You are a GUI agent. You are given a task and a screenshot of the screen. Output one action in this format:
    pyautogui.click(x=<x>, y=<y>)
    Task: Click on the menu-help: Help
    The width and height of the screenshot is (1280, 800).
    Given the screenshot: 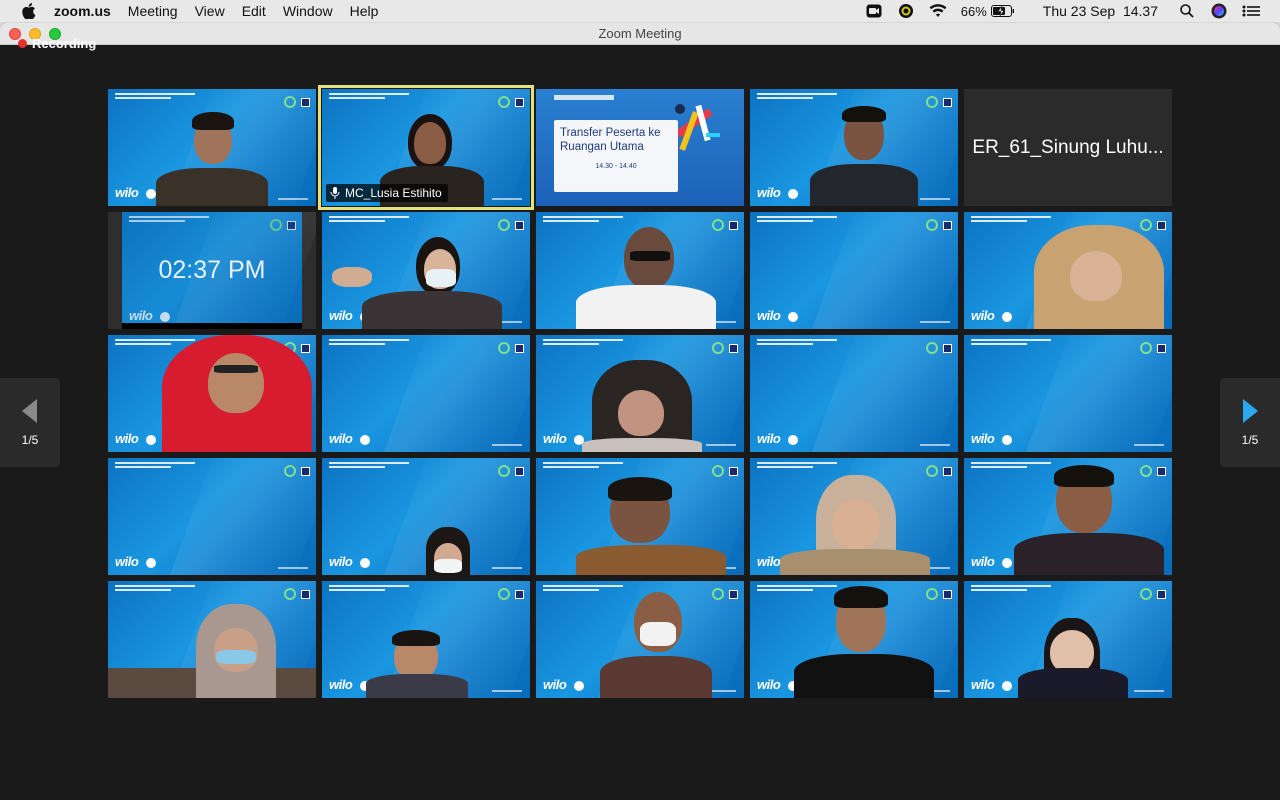 What is the action you would take?
    pyautogui.click(x=364, y=11)
    